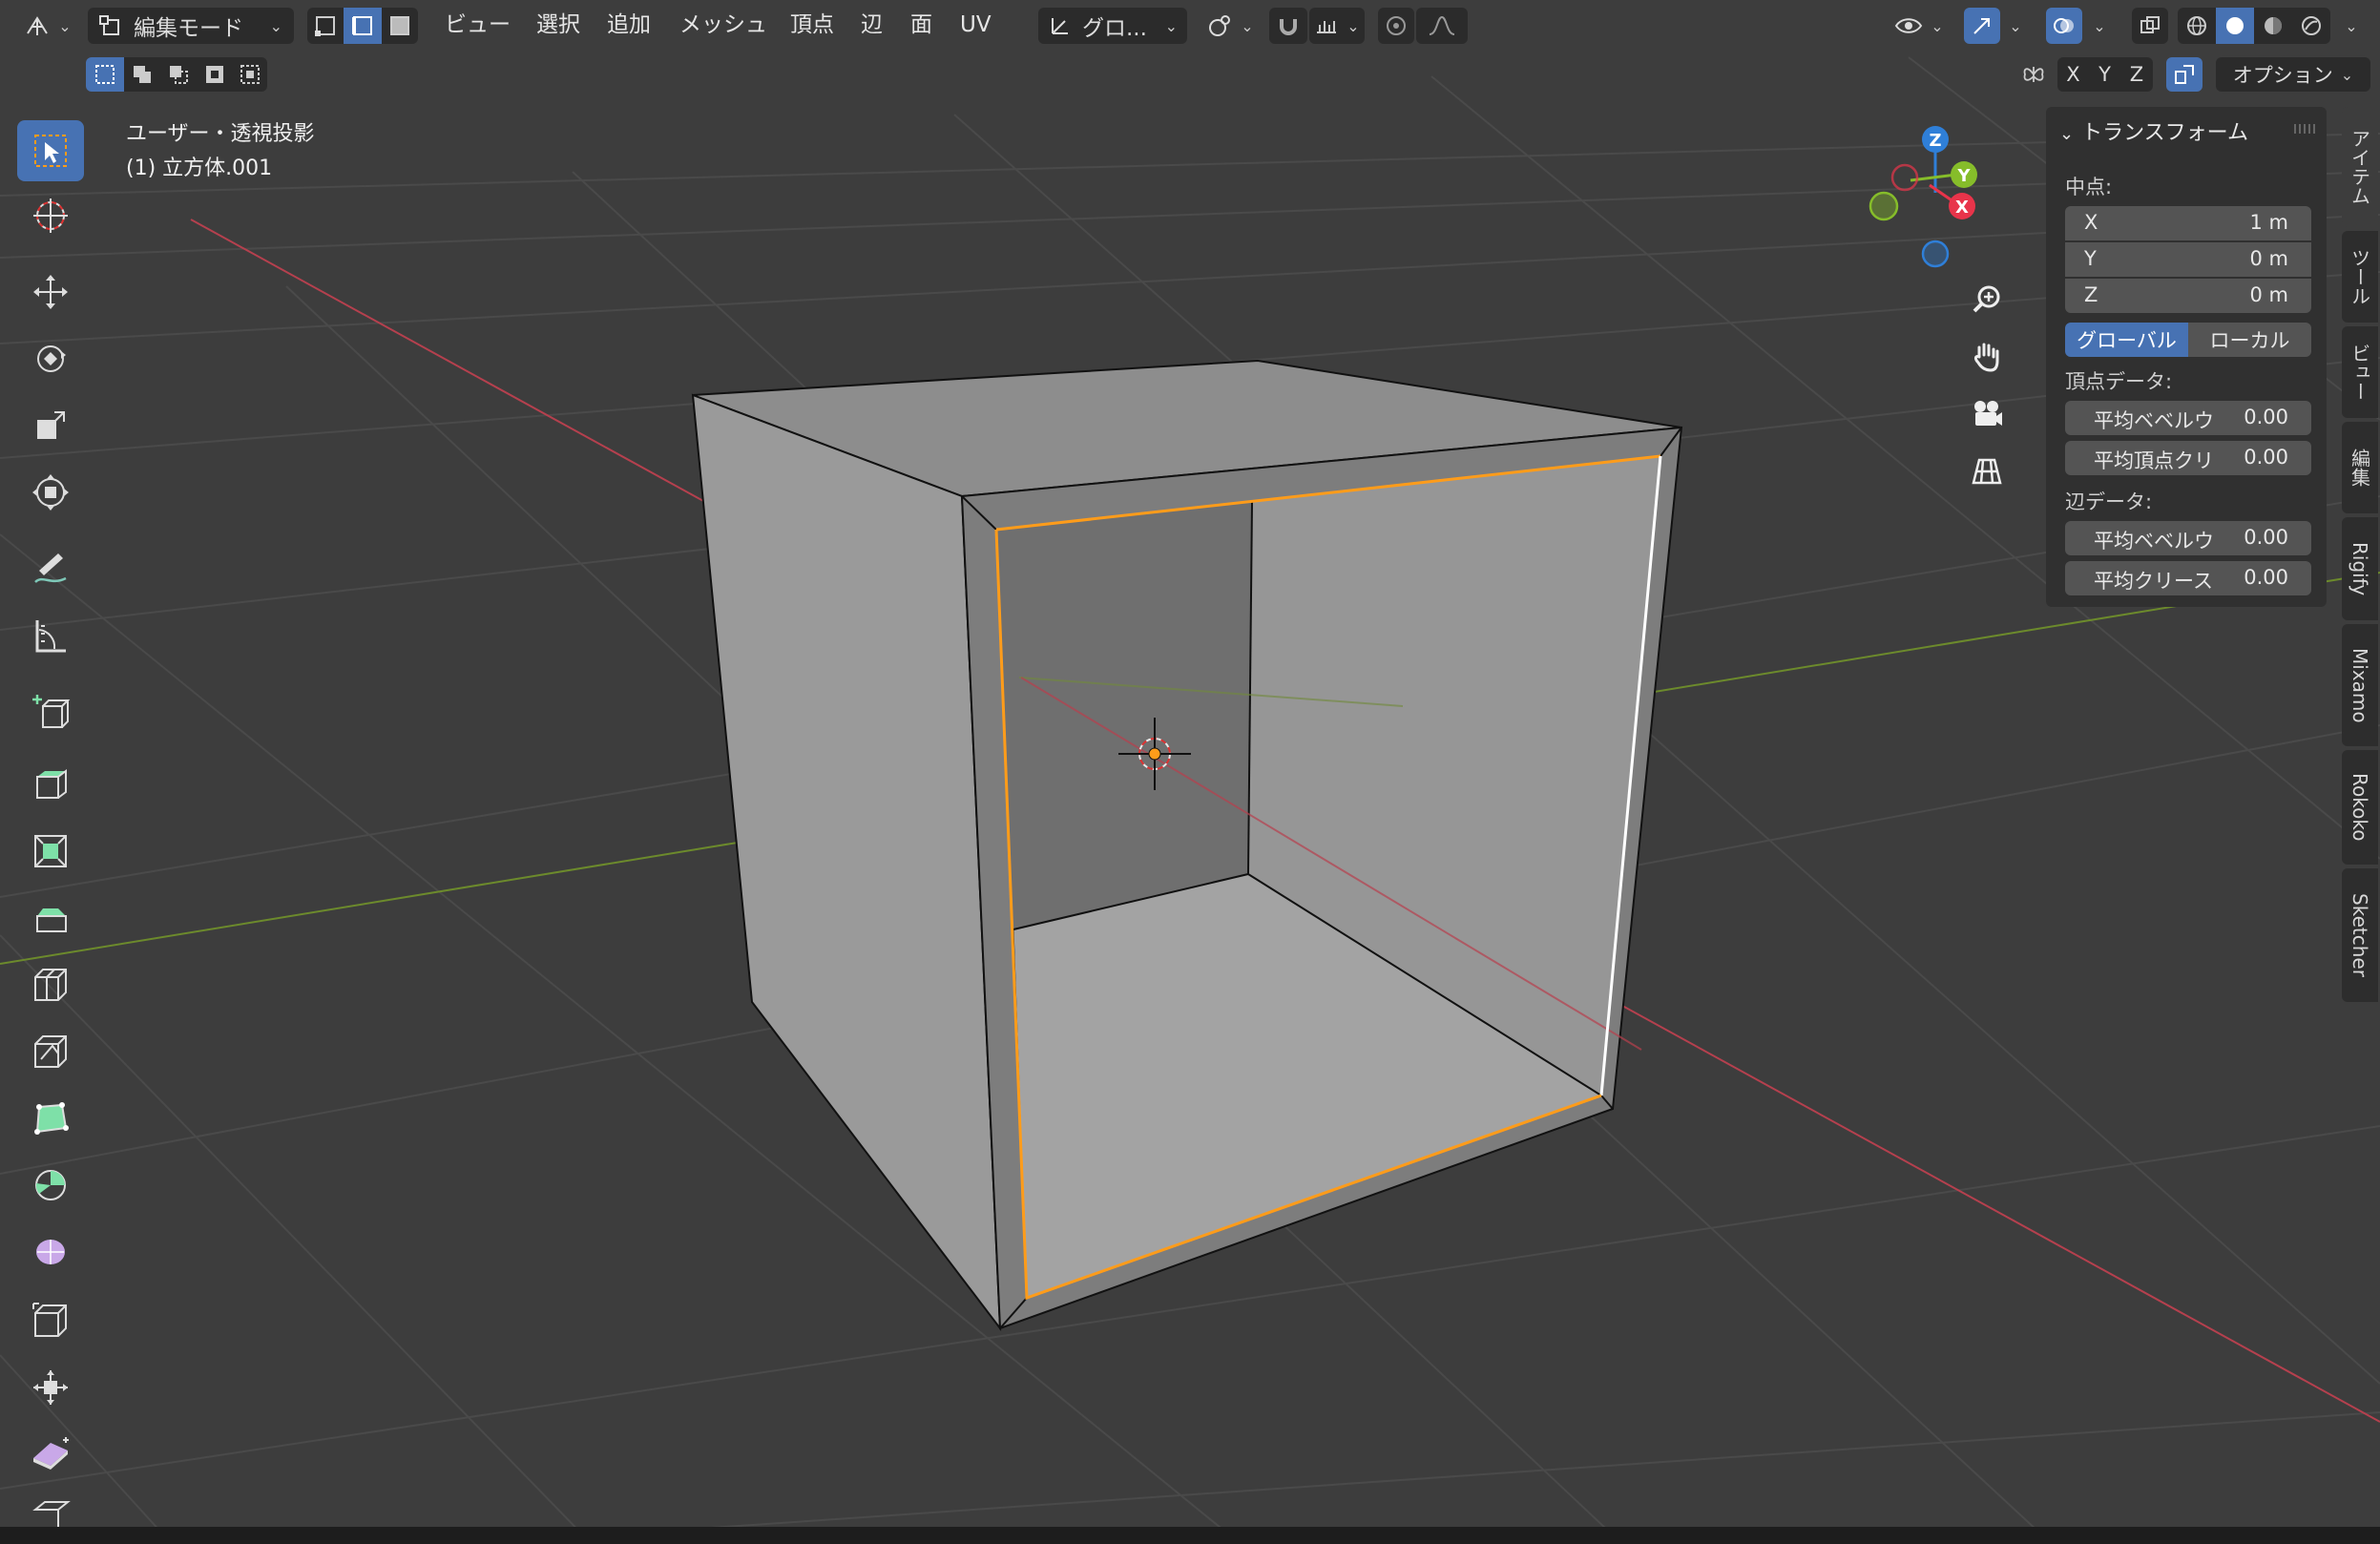 The height and width of the screenshot is (1544, 2380). Describe the element at coordinates (2360, 467) in the screenshot. I see `tab-edit: 編集` at that location.